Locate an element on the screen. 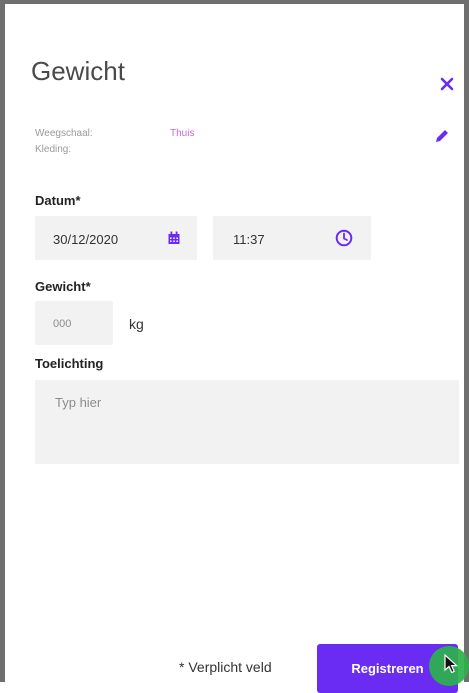 This screenshot has width=469, height=693. weight-label: Gewicht* is located at coordinates (63, 286).